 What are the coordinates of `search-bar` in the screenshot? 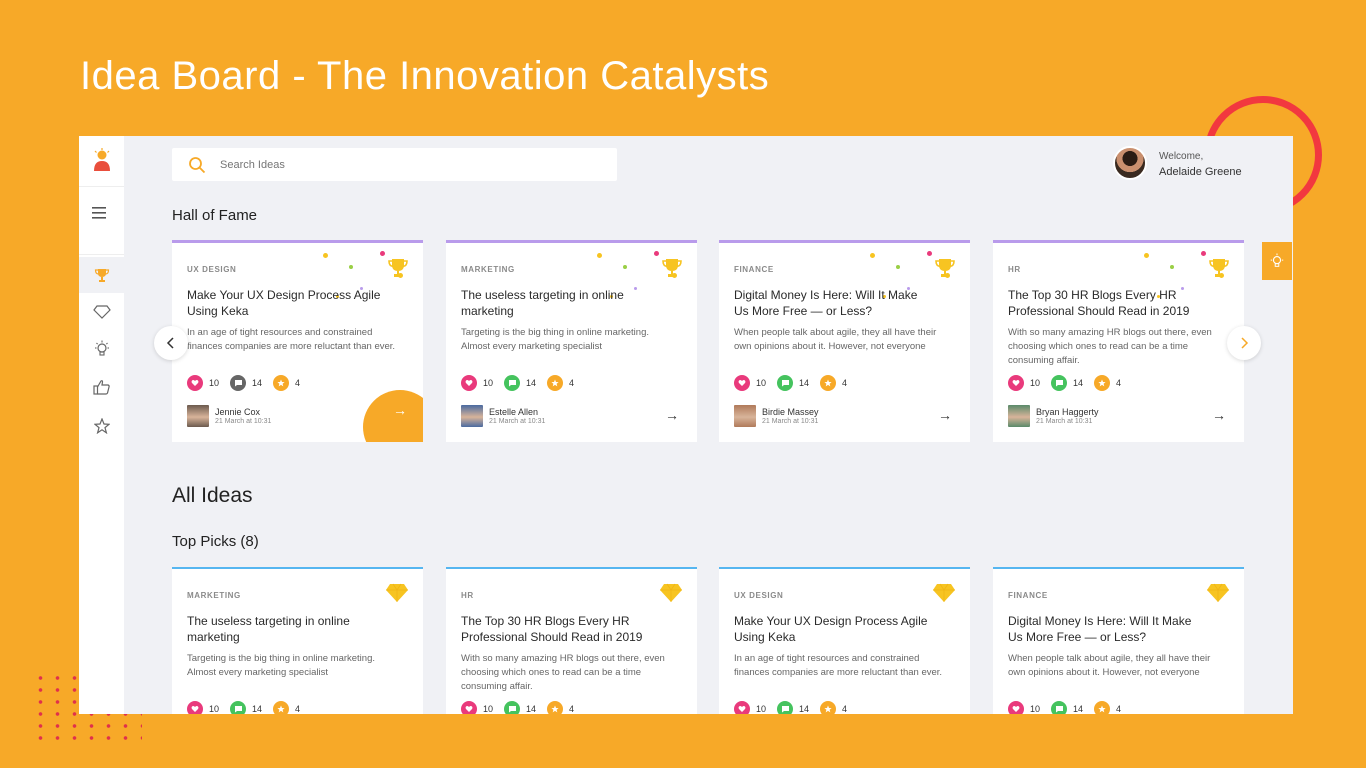 It's located at (394, 164).